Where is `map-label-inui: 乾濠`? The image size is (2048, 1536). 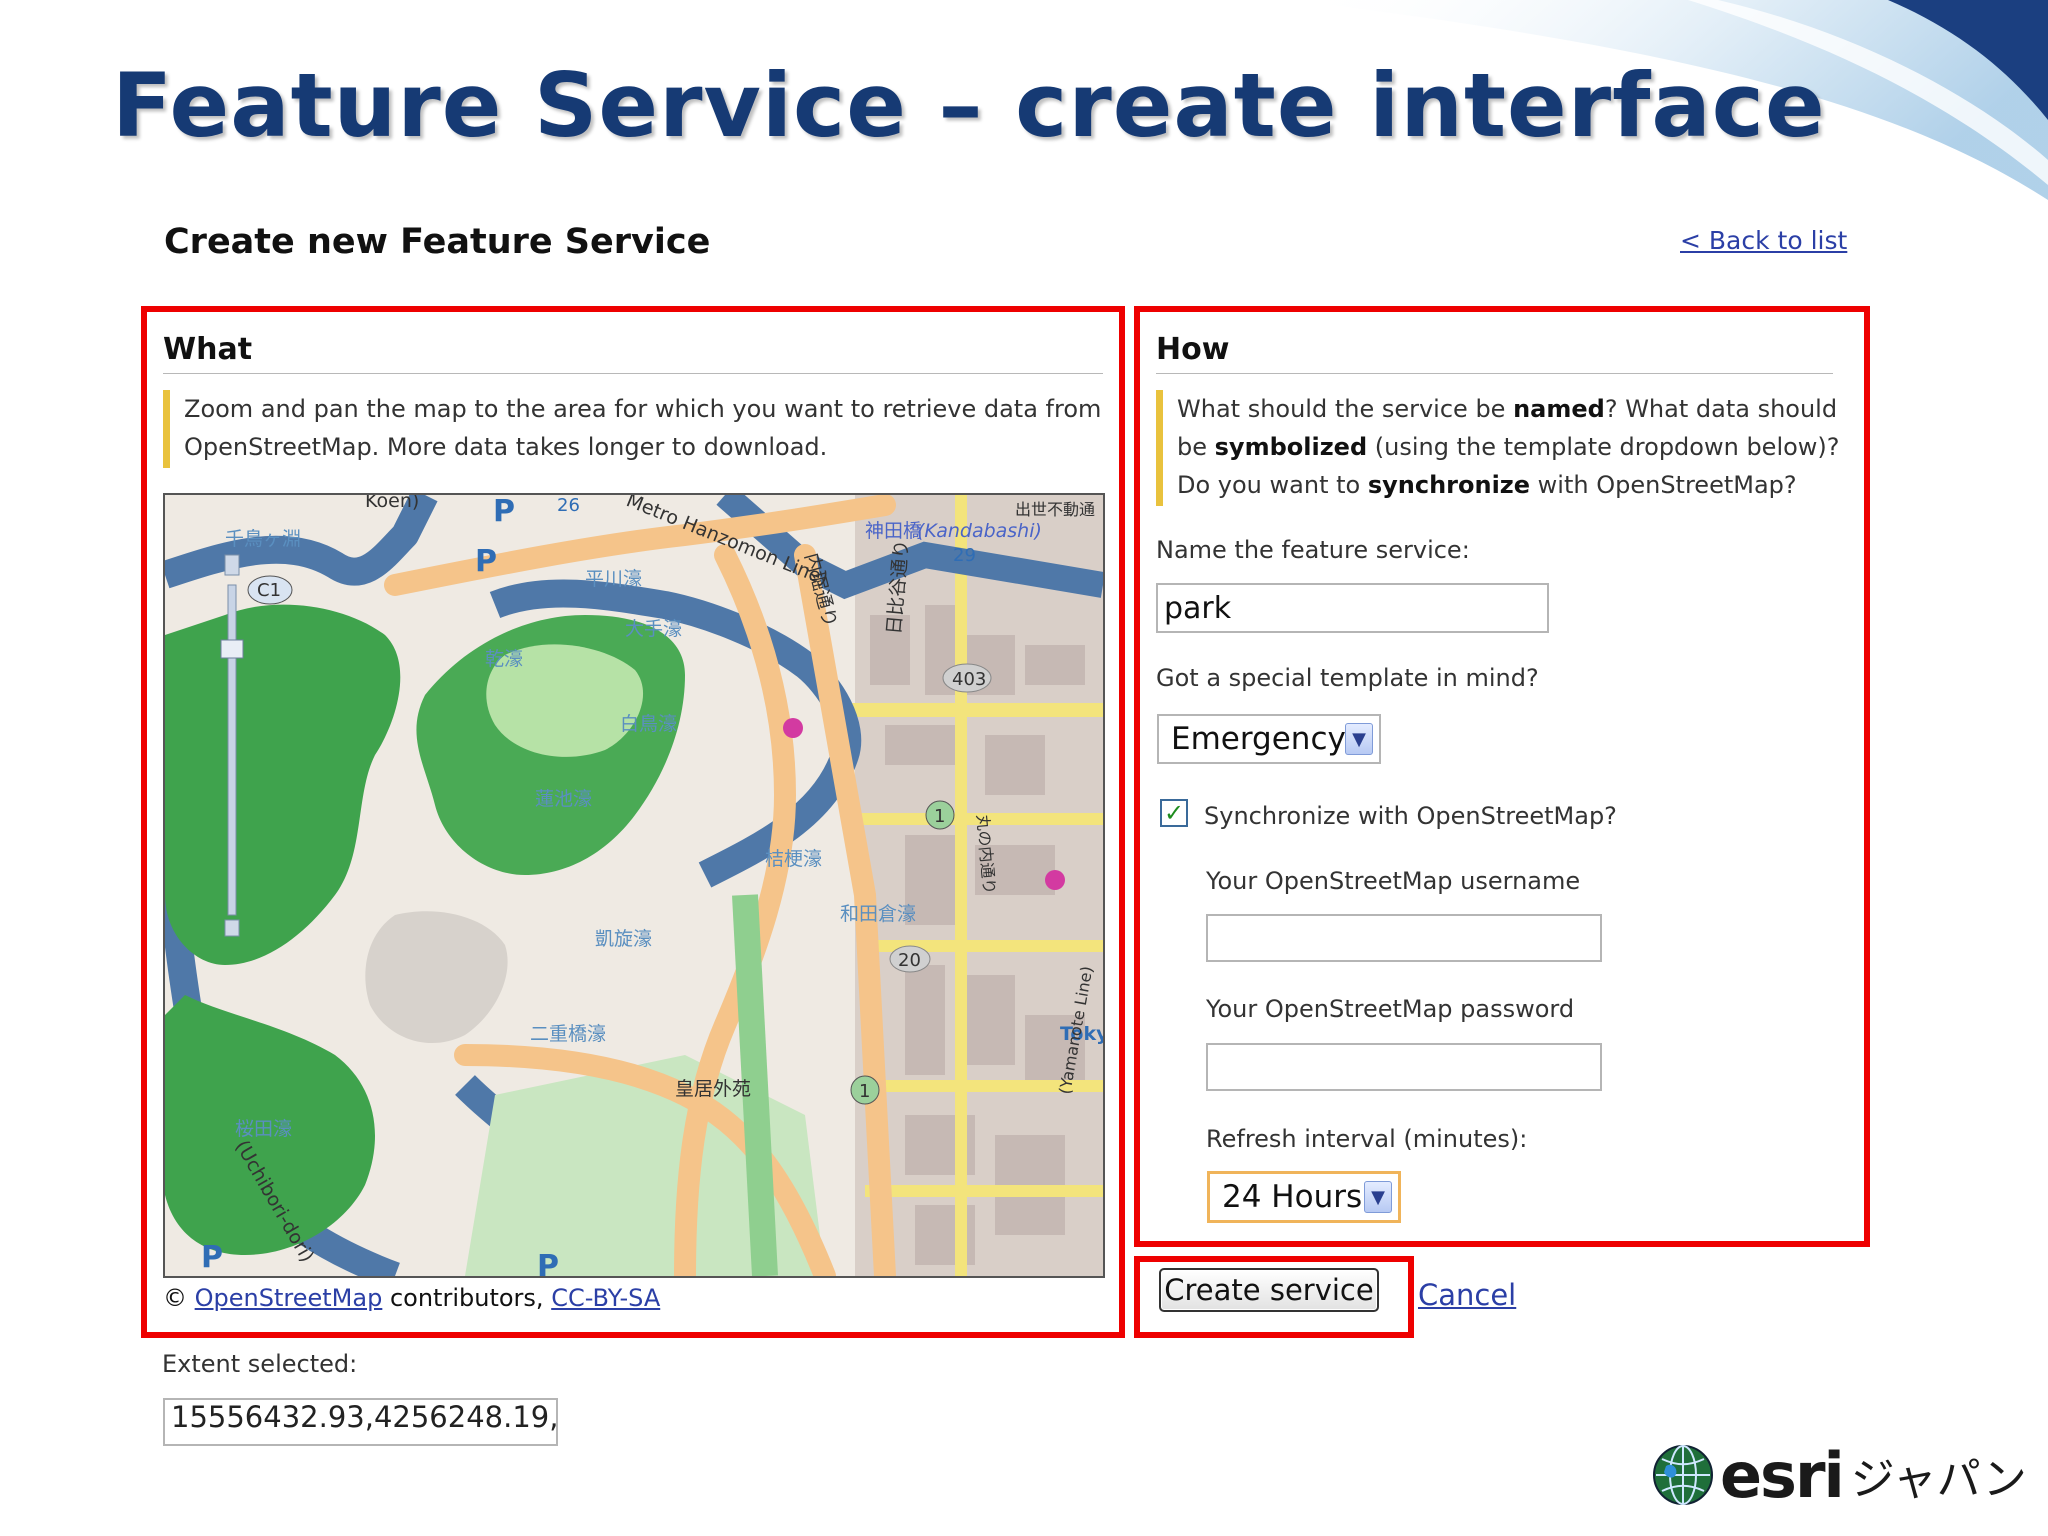 map-label-inui: 乾濠 is located at coordinates (504, 659).